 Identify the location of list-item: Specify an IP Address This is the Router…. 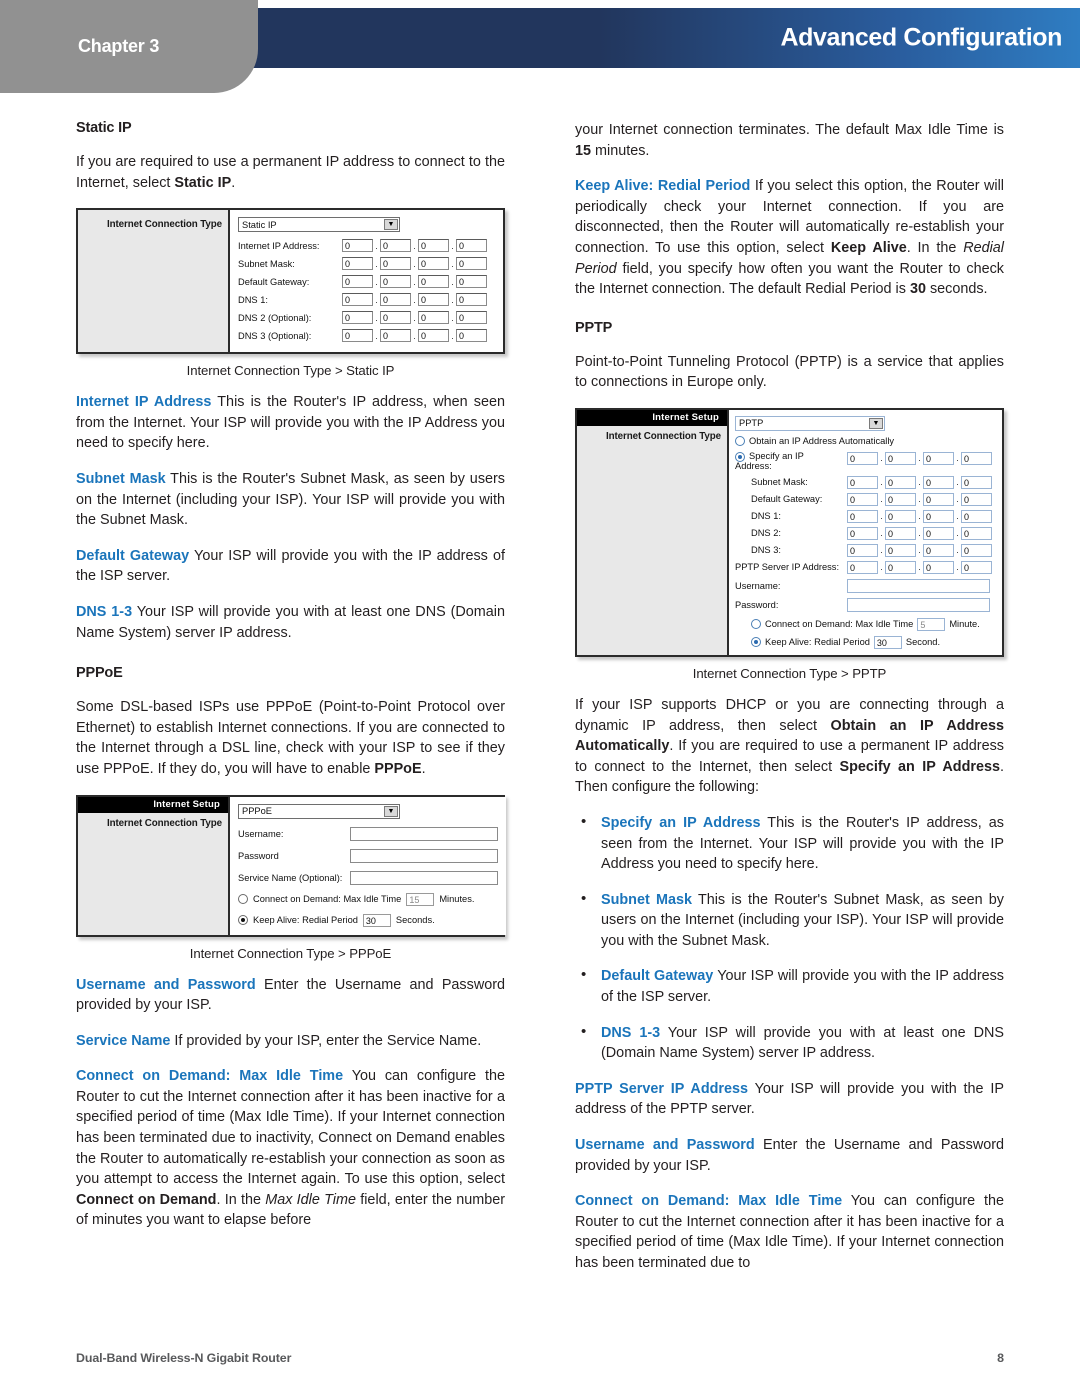
(789, 843).